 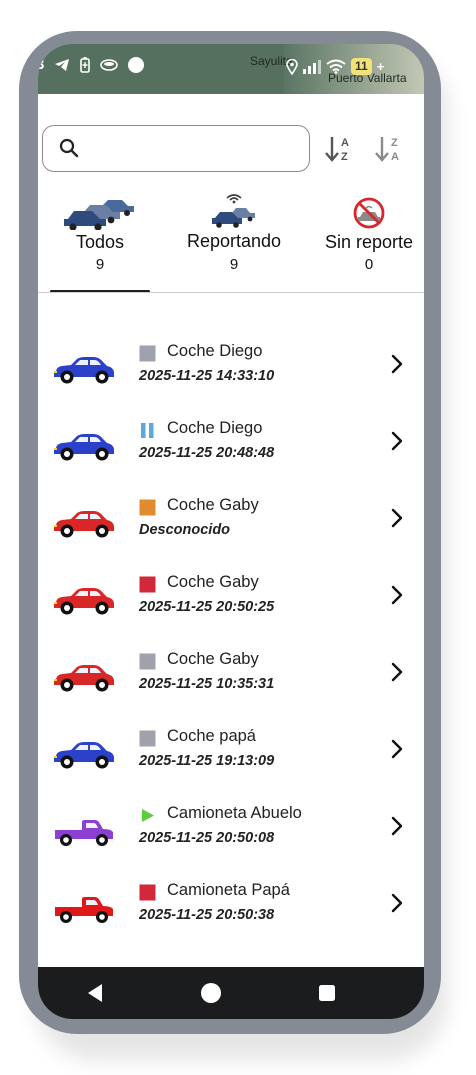 I want to click on unknown-status-icon, so click(x=147, y=507).